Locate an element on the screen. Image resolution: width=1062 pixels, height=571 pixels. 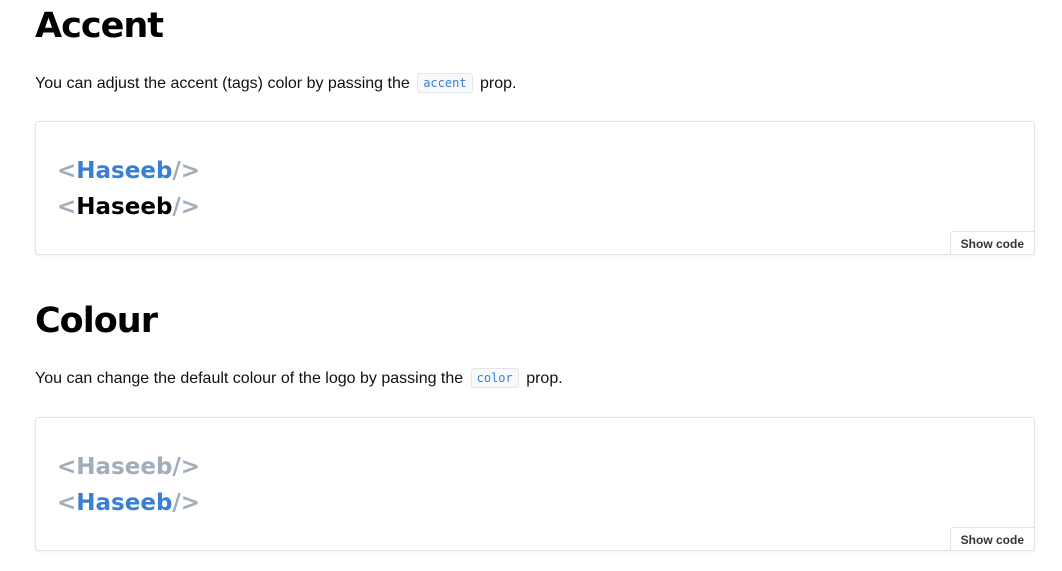
accent-description-suffix: prop. is located at coordinates (498, 83).